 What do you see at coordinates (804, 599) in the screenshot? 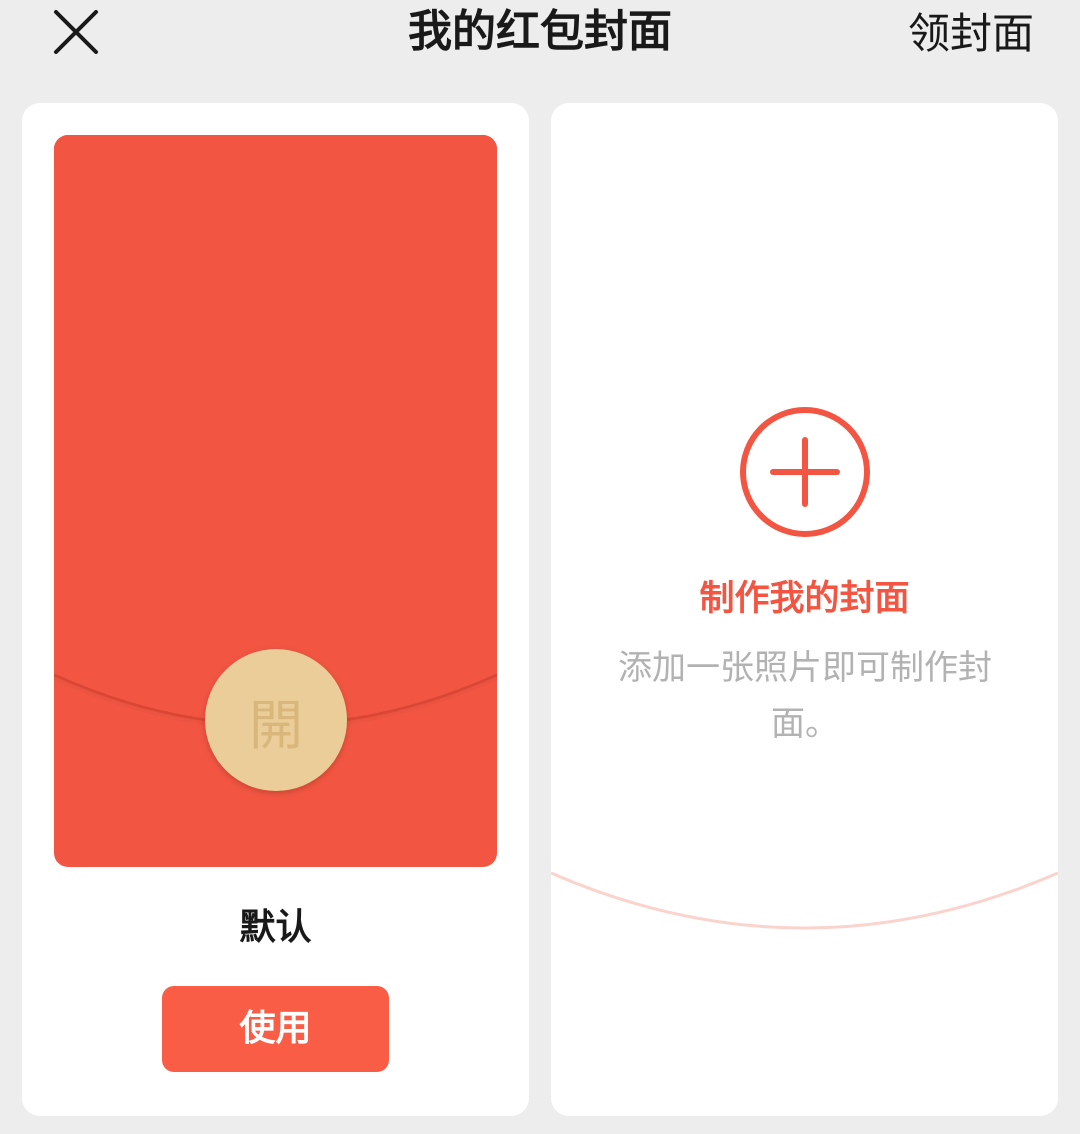
I see `make-cover-title: 制作我的封面` at bounding box center [804, 599].